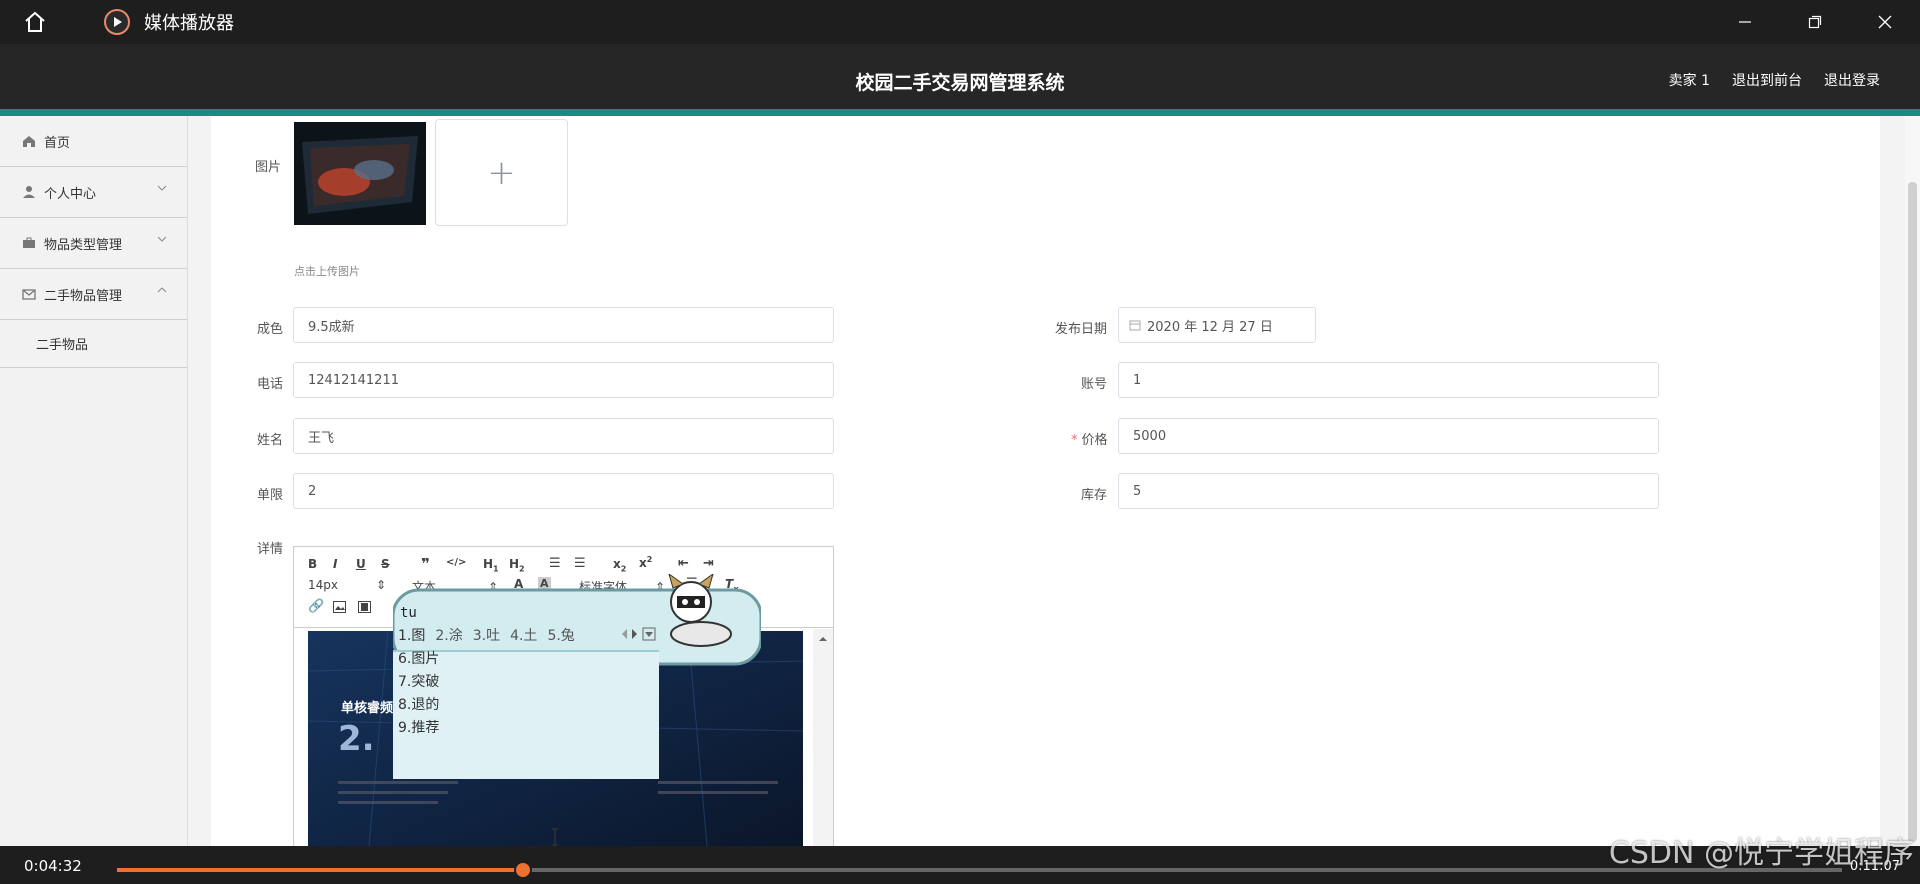  I want to click on image-icon, so click(339, 607).